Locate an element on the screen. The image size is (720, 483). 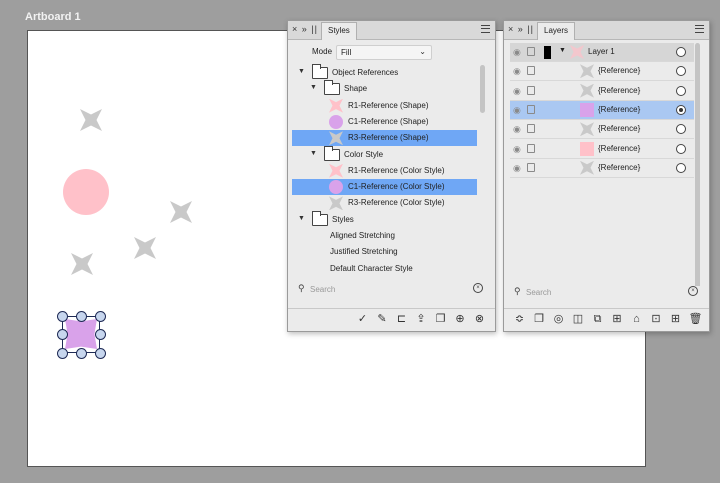
styles-scrollbar is located at coordinates (482, 89).